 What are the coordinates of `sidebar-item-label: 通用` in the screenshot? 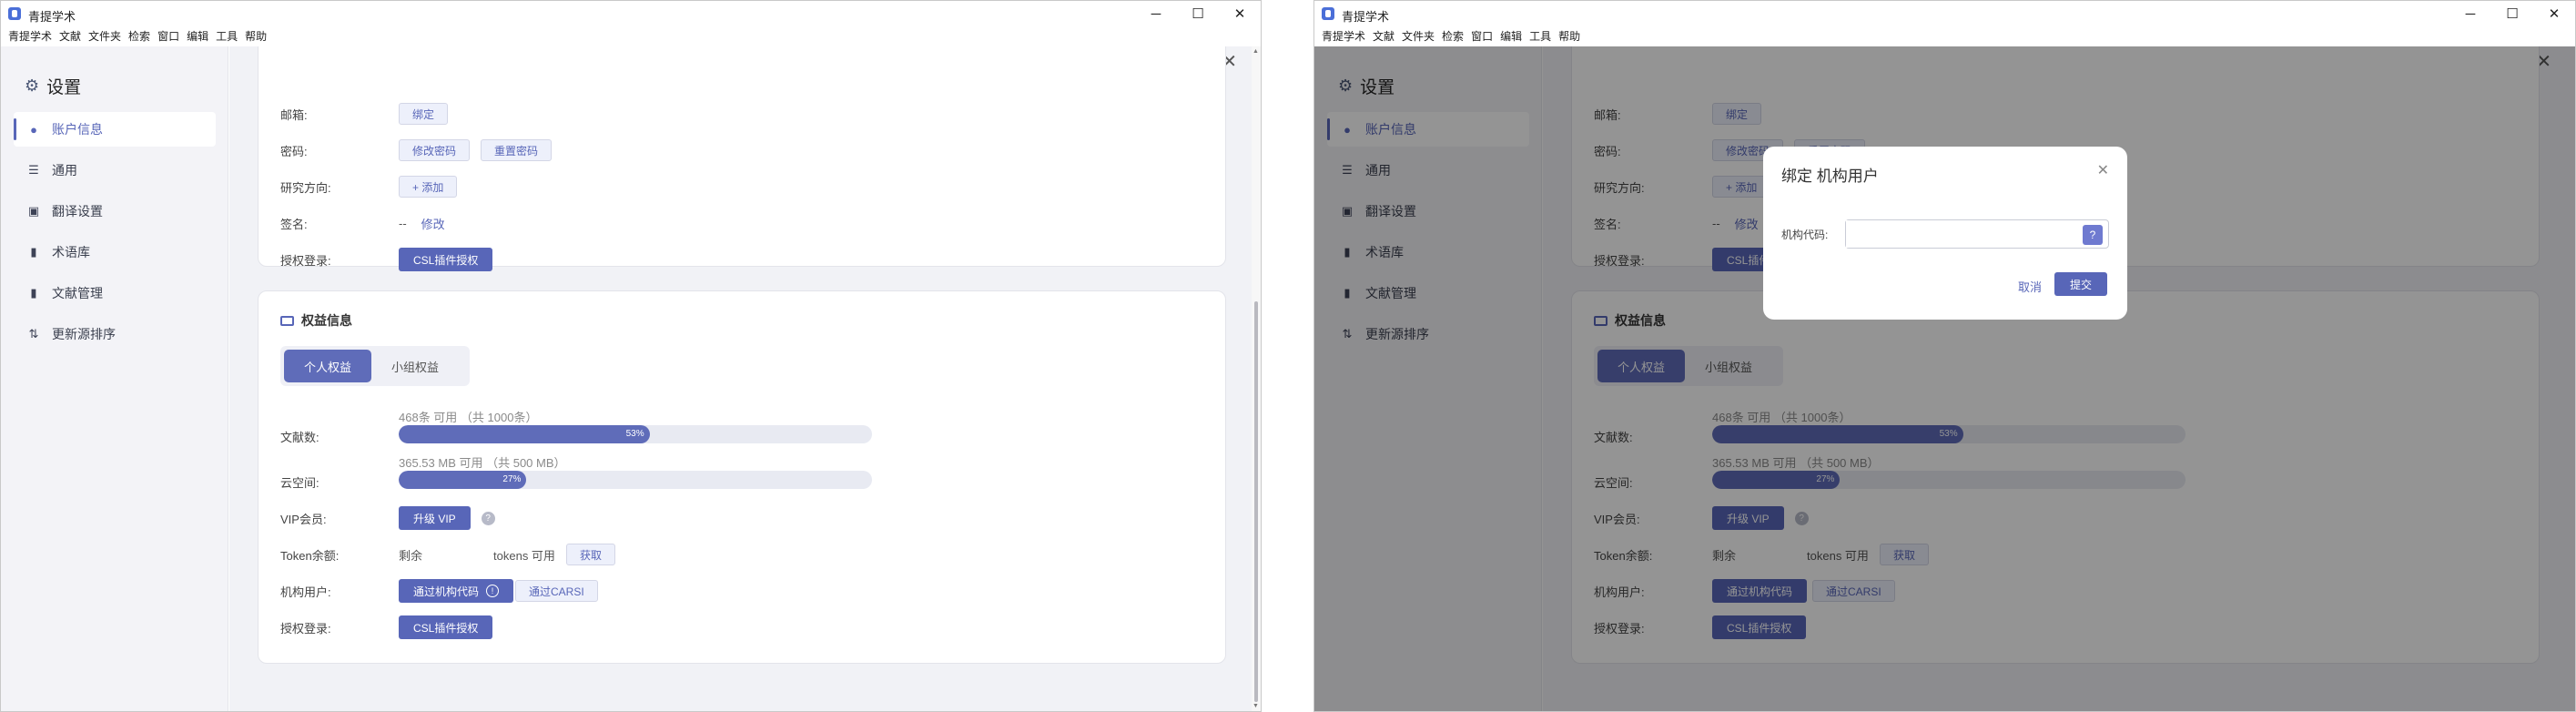 It's located at (64, 170).